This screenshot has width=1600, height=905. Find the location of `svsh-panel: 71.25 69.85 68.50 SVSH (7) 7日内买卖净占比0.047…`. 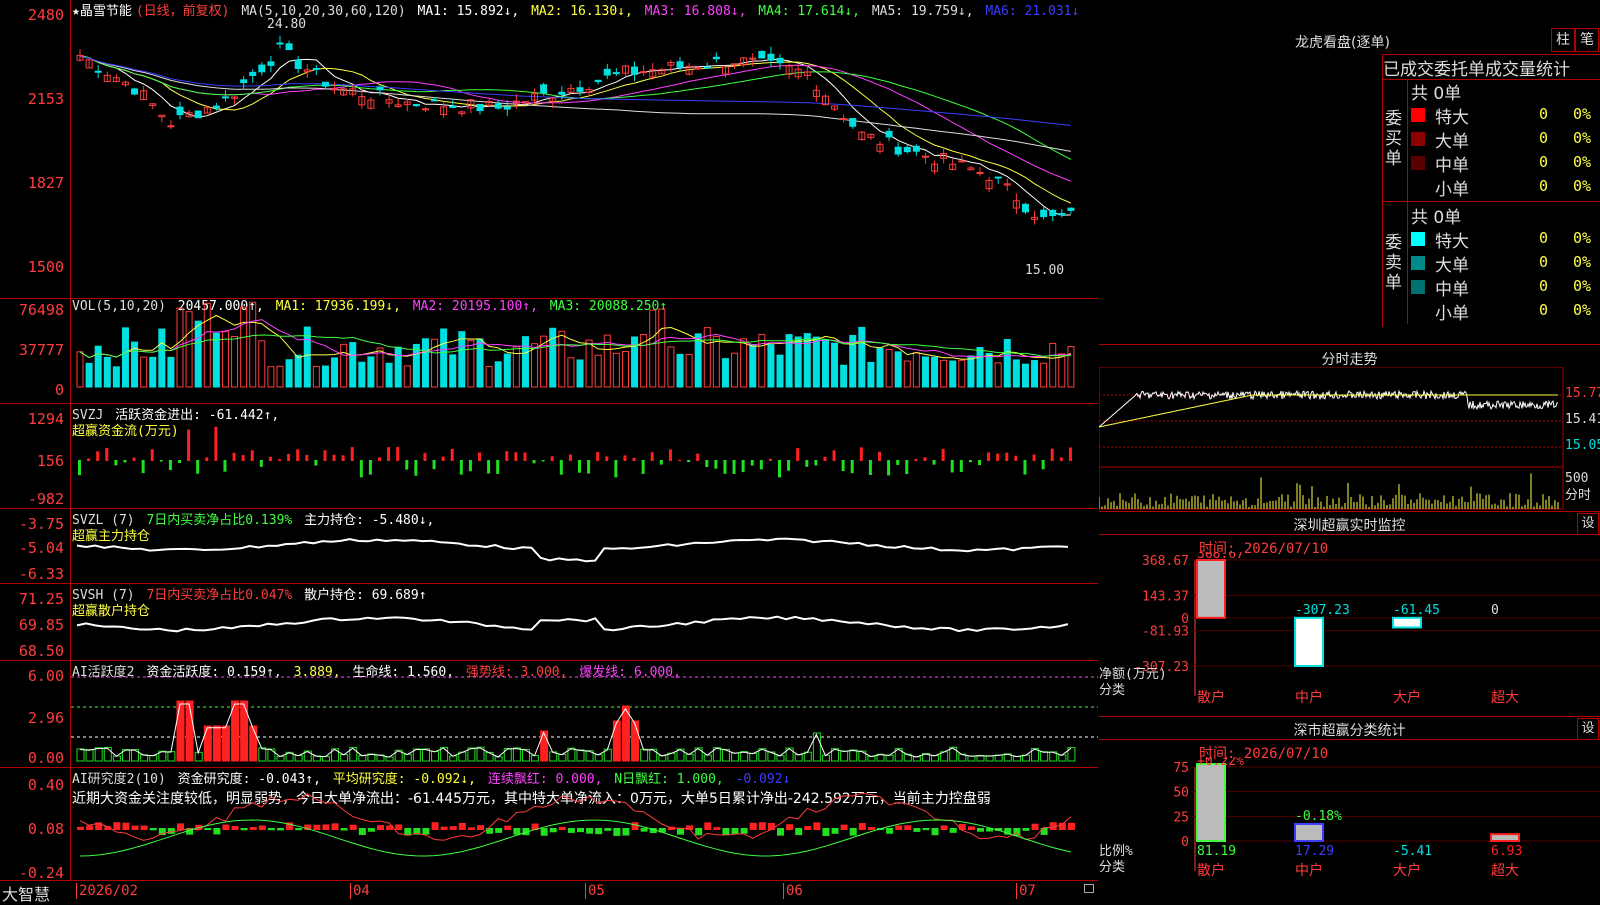

svsh-panel: 71.25 69.85 68.50 SVSH (7) 7日内买卖净占比0.047… is located at coordinates (549, 622).